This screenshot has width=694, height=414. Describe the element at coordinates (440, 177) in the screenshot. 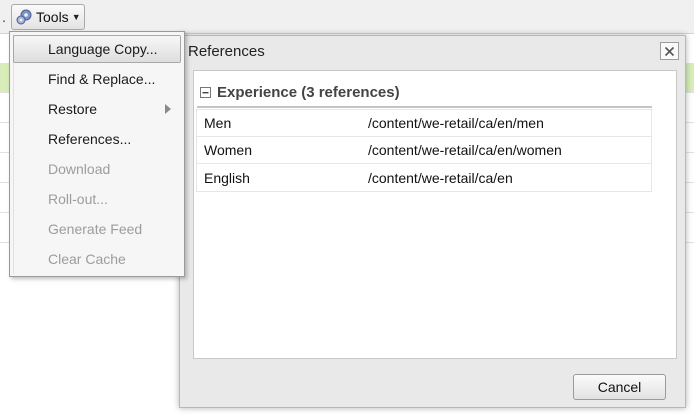

I see `reference-path: /content/we-retail/ca/en` at that location.